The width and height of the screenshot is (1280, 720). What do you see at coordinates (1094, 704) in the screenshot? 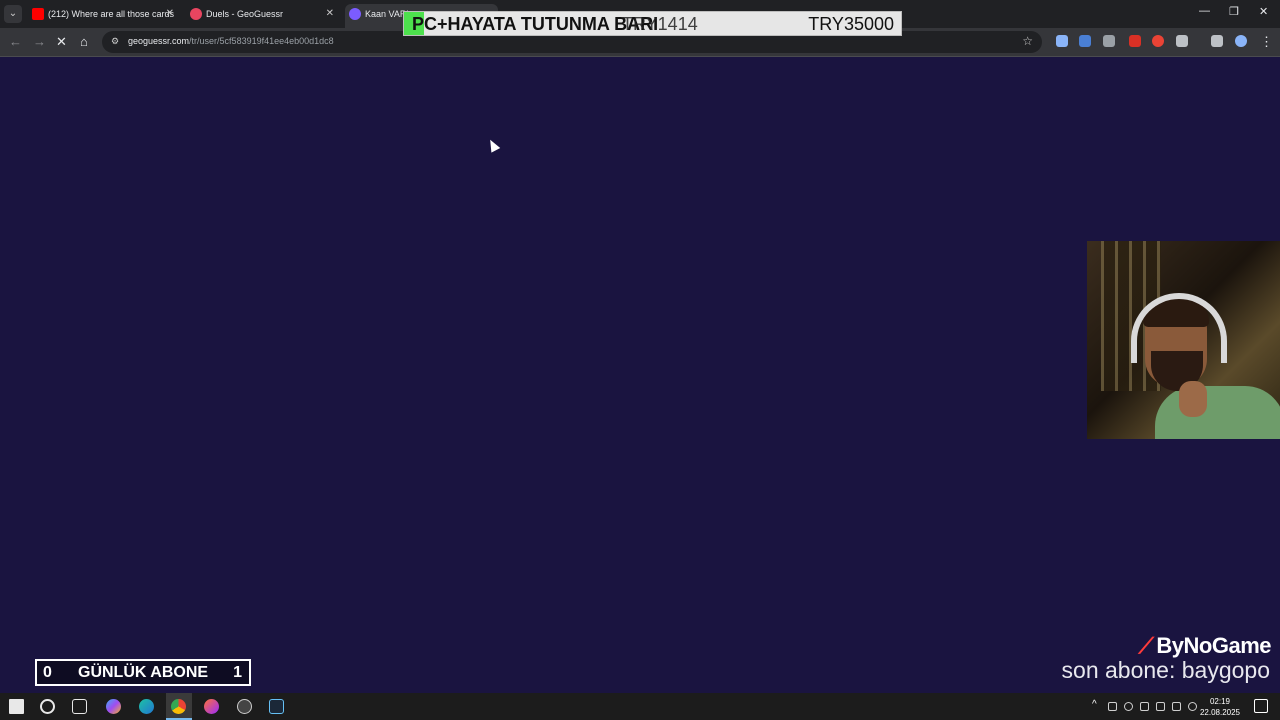
I see `tray-chevron-up-icon: ^` at bounding box center [1094, 704].